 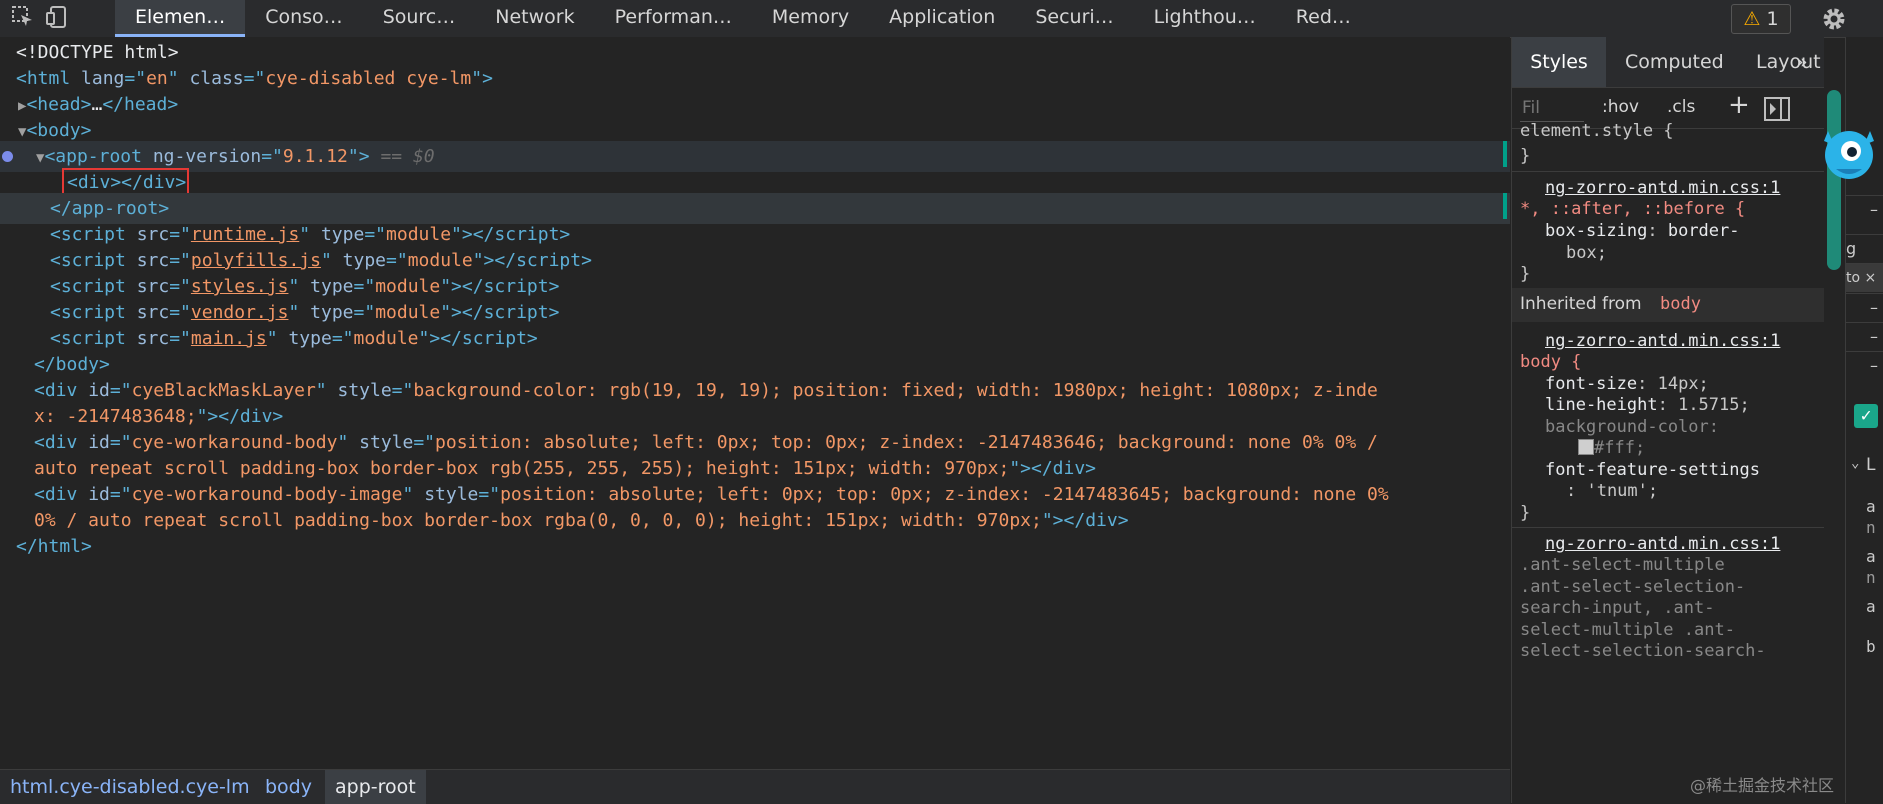 What do you see at coordinates (1855, 463) in the screenshot?
I see `chevron-down-icon: ⌄` at bounding box center [1855, 463].